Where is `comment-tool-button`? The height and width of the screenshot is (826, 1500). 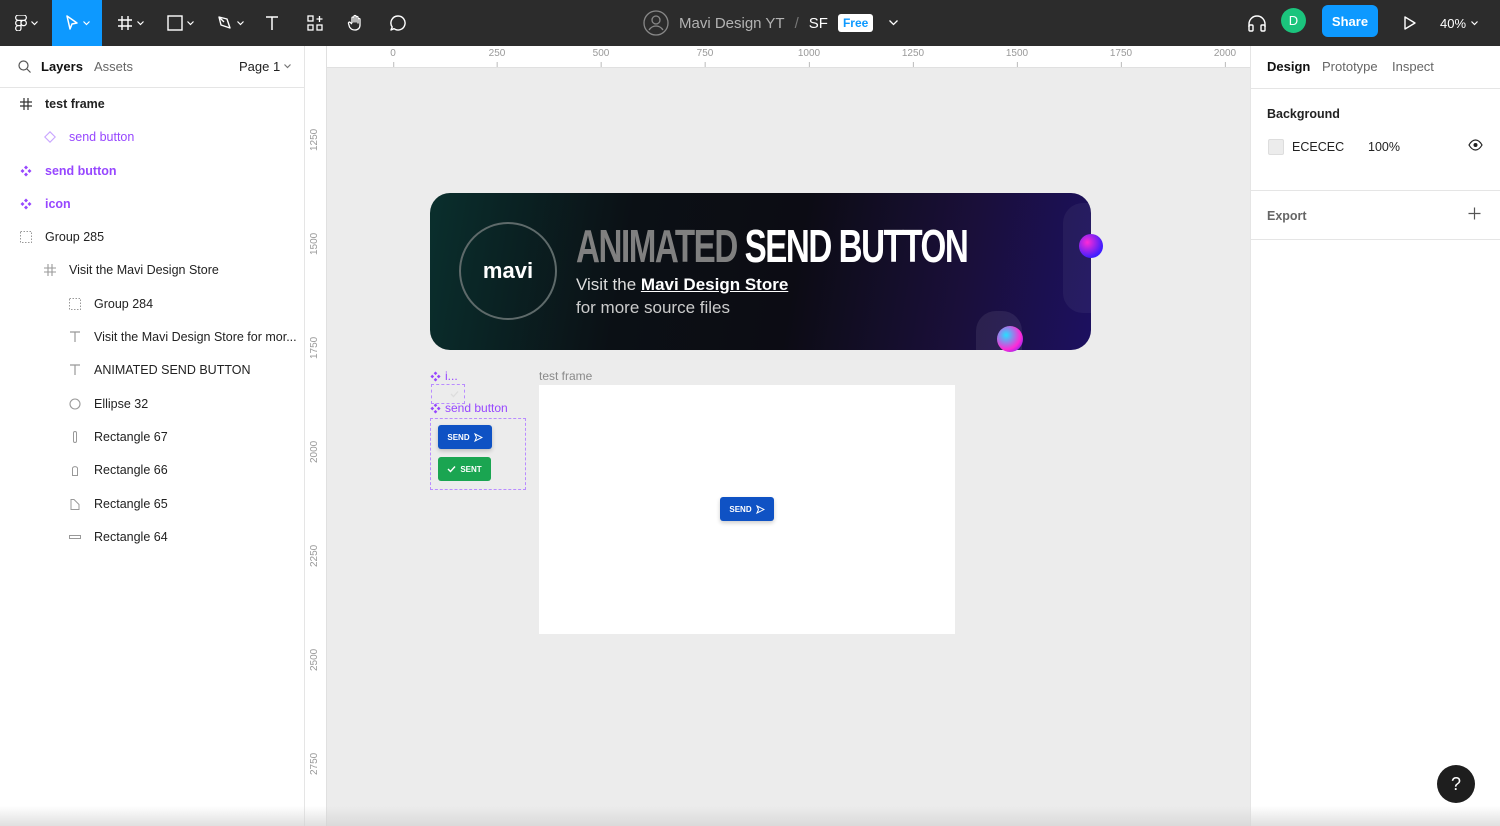 comment-tool-button is located at coordinates (398, 23).